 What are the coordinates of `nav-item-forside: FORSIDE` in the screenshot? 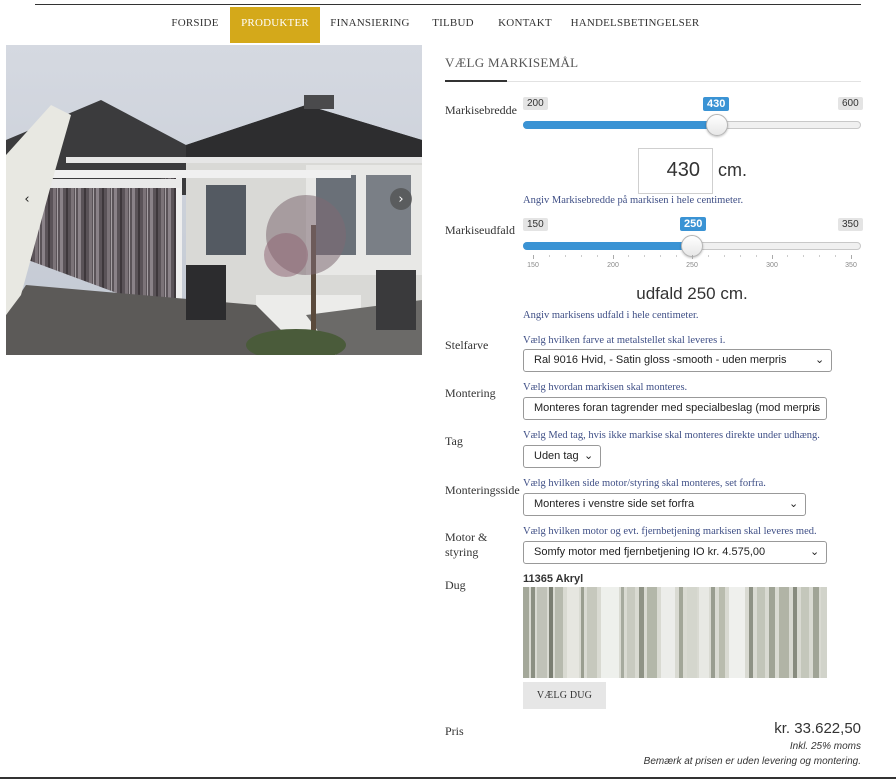 It's located at (195, 25).